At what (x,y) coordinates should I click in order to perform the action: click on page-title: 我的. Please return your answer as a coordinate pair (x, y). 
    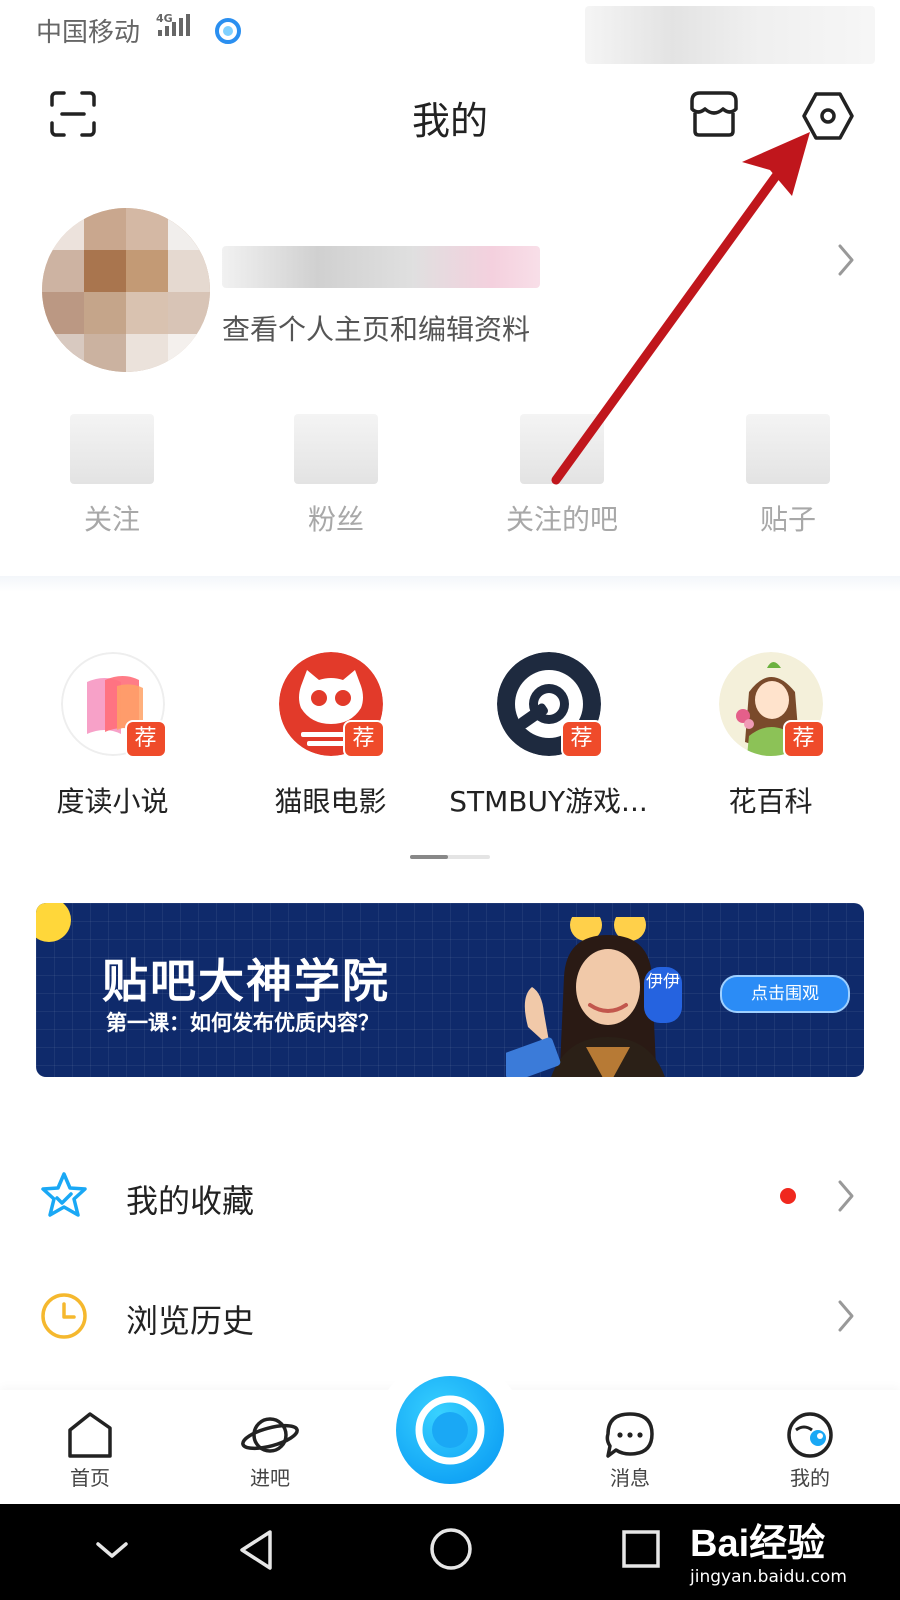
    Looking at the image, I should click on (449, 121).